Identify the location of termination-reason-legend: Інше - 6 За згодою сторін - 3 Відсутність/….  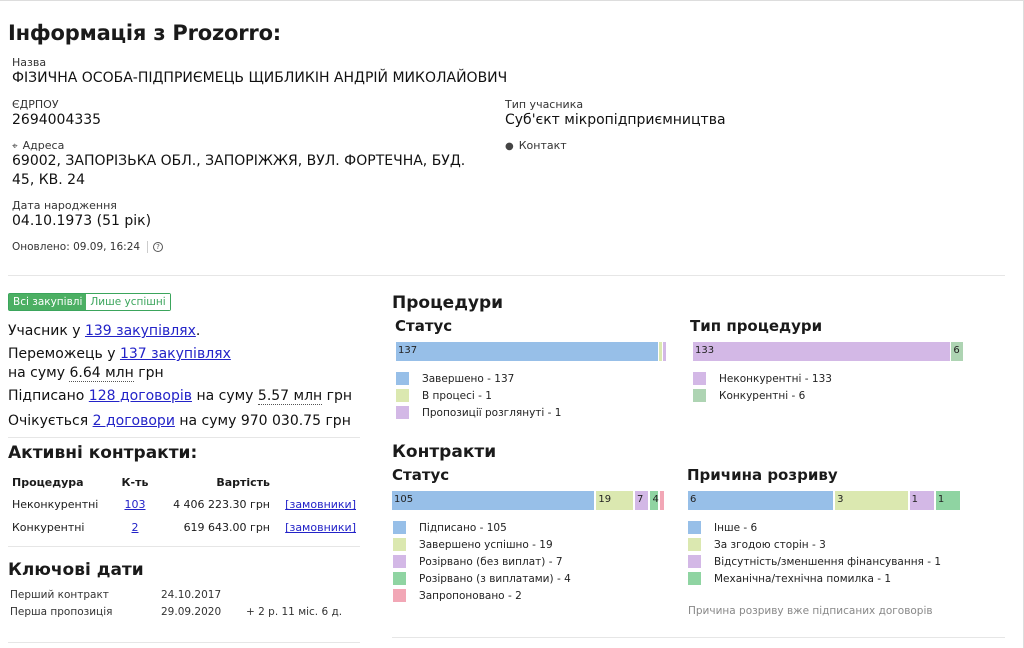
(814, 553).